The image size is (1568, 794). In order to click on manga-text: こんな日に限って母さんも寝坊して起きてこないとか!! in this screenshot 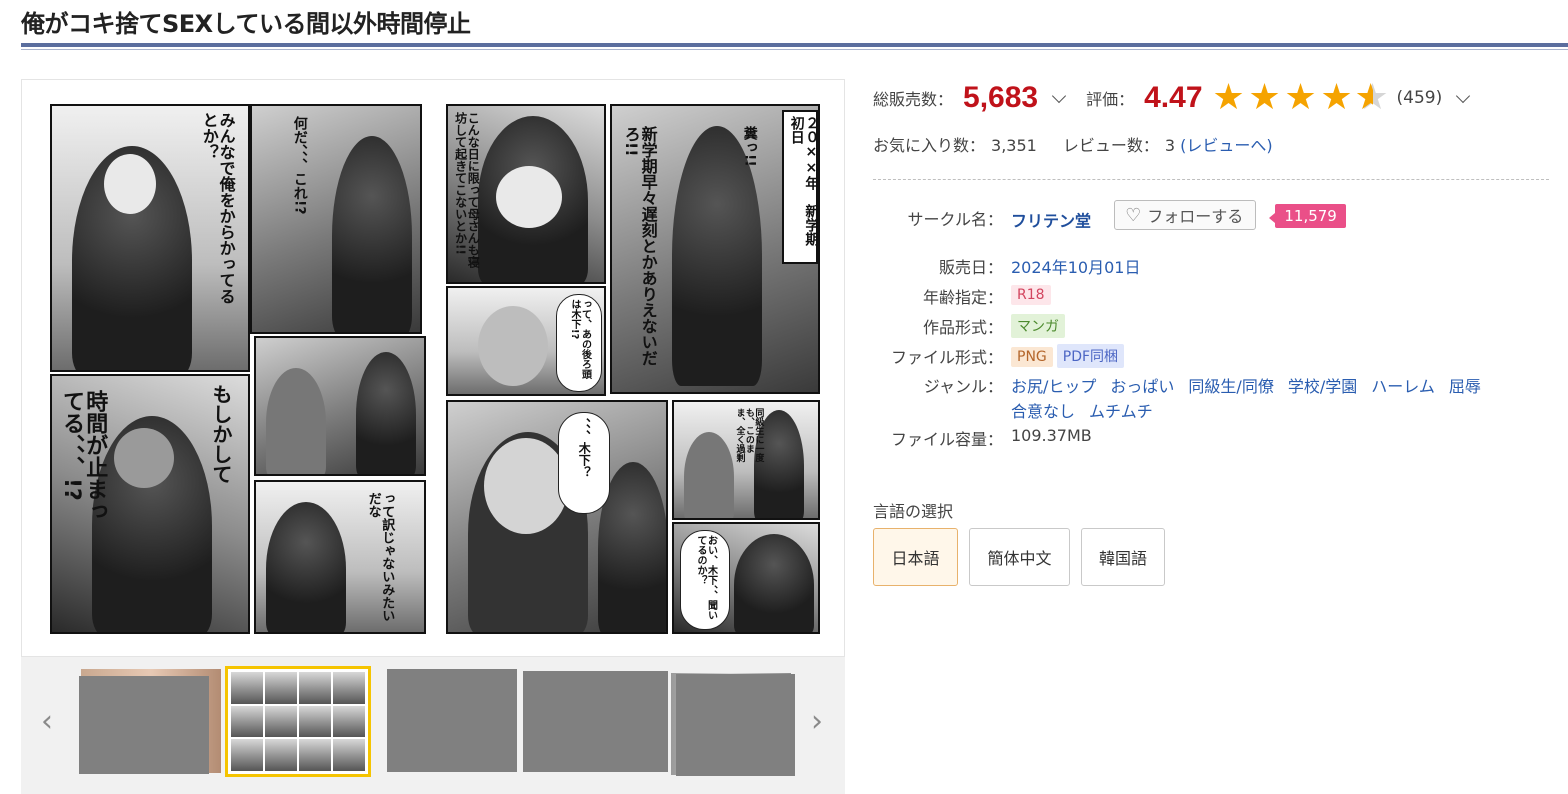, I will do `click(467, 190)`.